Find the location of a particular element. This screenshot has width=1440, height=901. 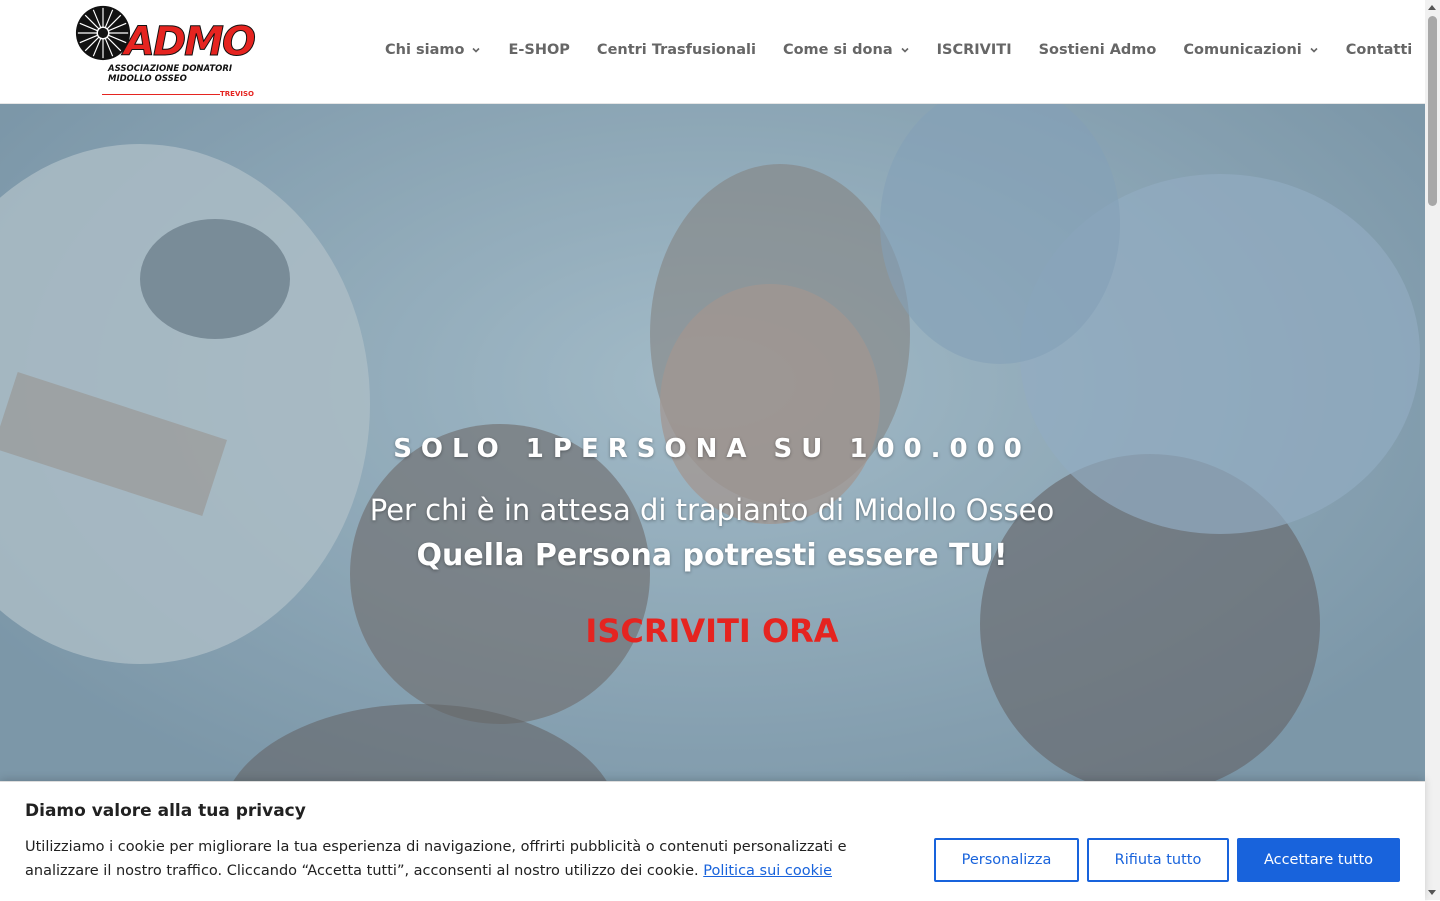

nav-label: Sostieni Admo is located at coordinates (1097, 50).